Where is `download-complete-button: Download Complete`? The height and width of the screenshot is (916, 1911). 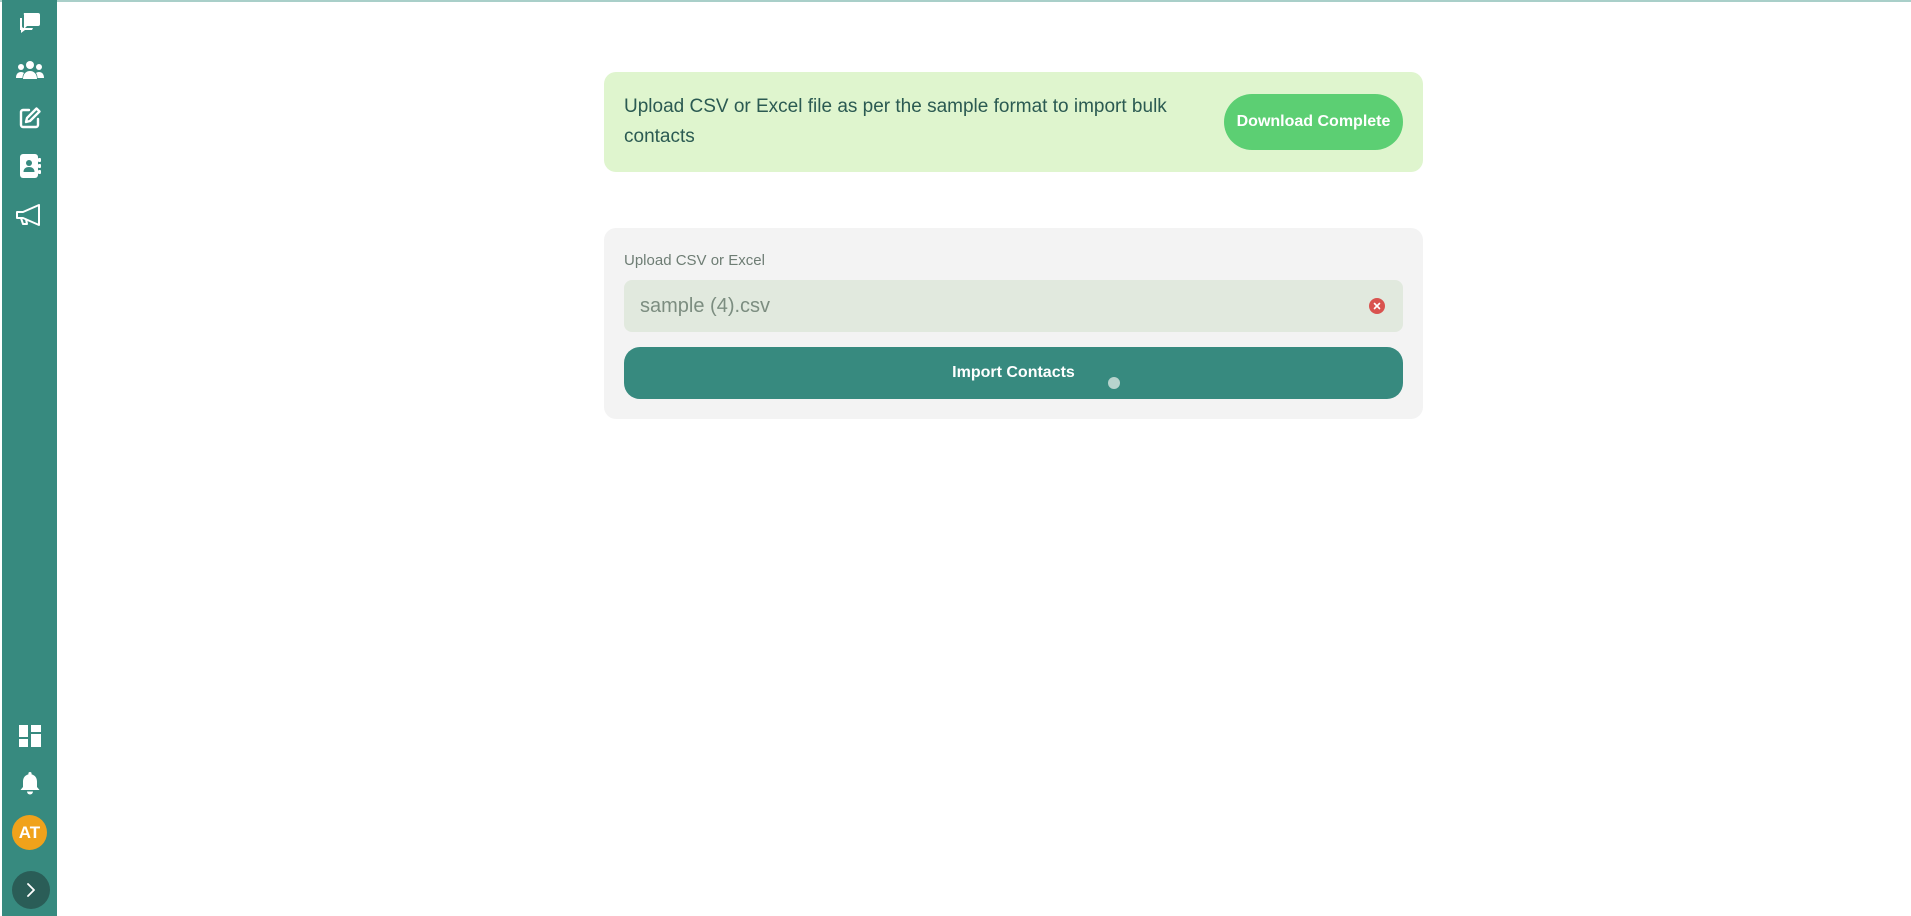 download-complete-button: Download Complete is located at coordinates (1313, 122).